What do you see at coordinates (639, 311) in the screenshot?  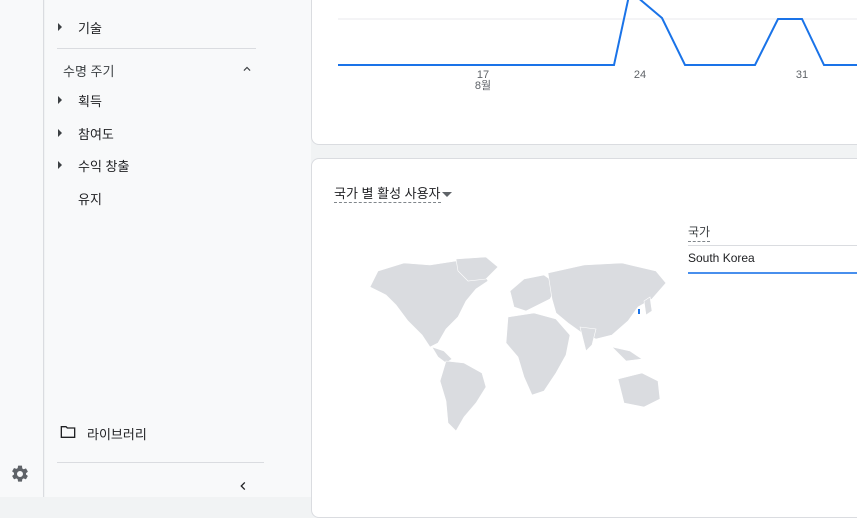 I see `map-south-korea` at bounding box center [639, 311].